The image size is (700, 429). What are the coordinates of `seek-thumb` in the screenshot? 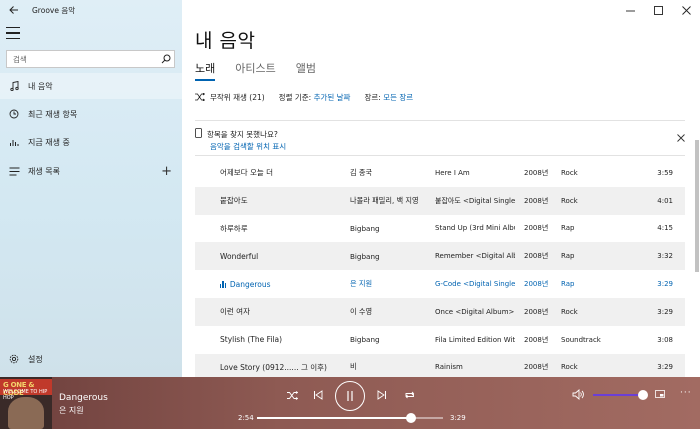 It's located at (411, 418).